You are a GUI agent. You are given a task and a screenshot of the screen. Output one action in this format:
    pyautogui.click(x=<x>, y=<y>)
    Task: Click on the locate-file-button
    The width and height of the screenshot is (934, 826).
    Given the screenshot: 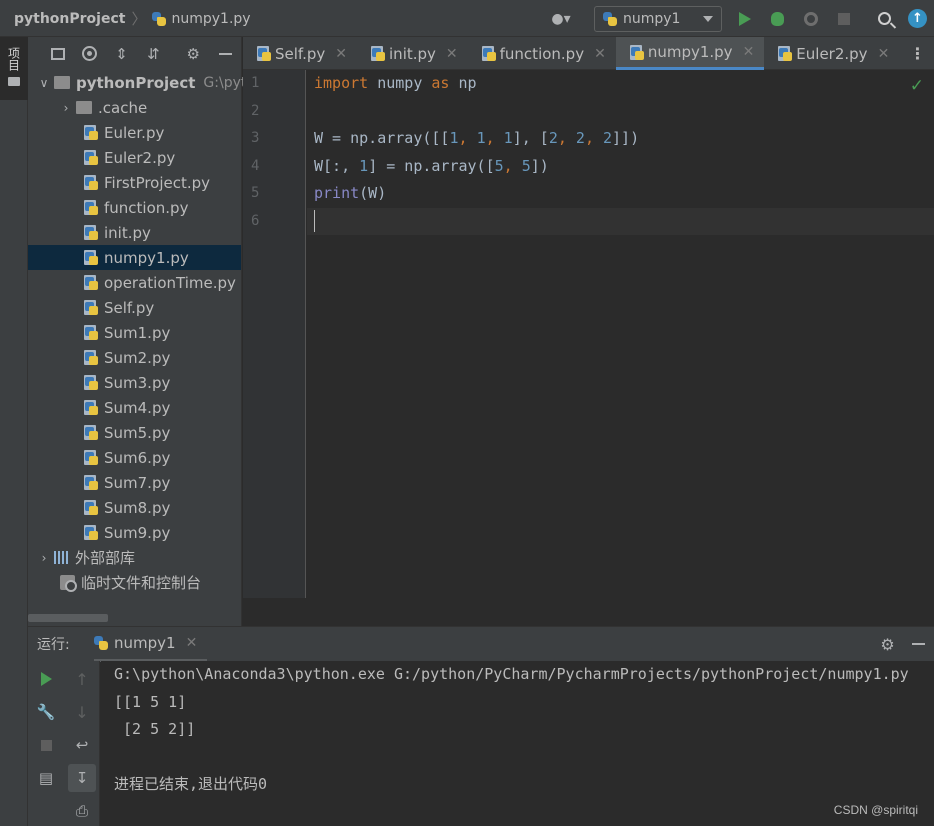 What is the action you would take?
    pyautogui.click(x=90, y=53)
    